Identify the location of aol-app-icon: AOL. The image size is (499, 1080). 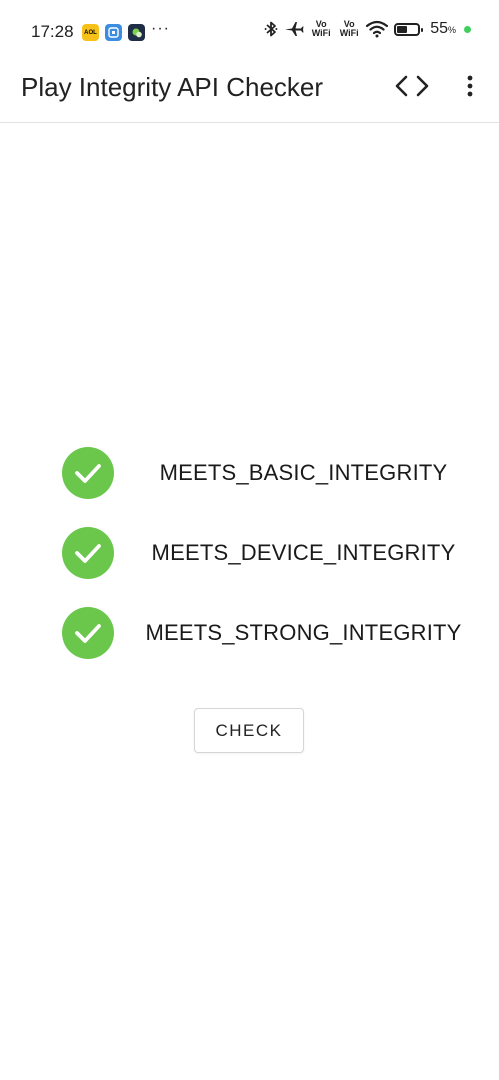
(90, 32).